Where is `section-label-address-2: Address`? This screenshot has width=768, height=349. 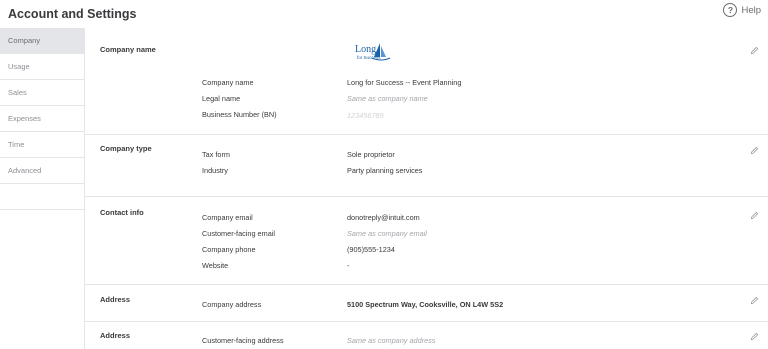 section-label-address-2: Address is located at coordinates (115, 335).